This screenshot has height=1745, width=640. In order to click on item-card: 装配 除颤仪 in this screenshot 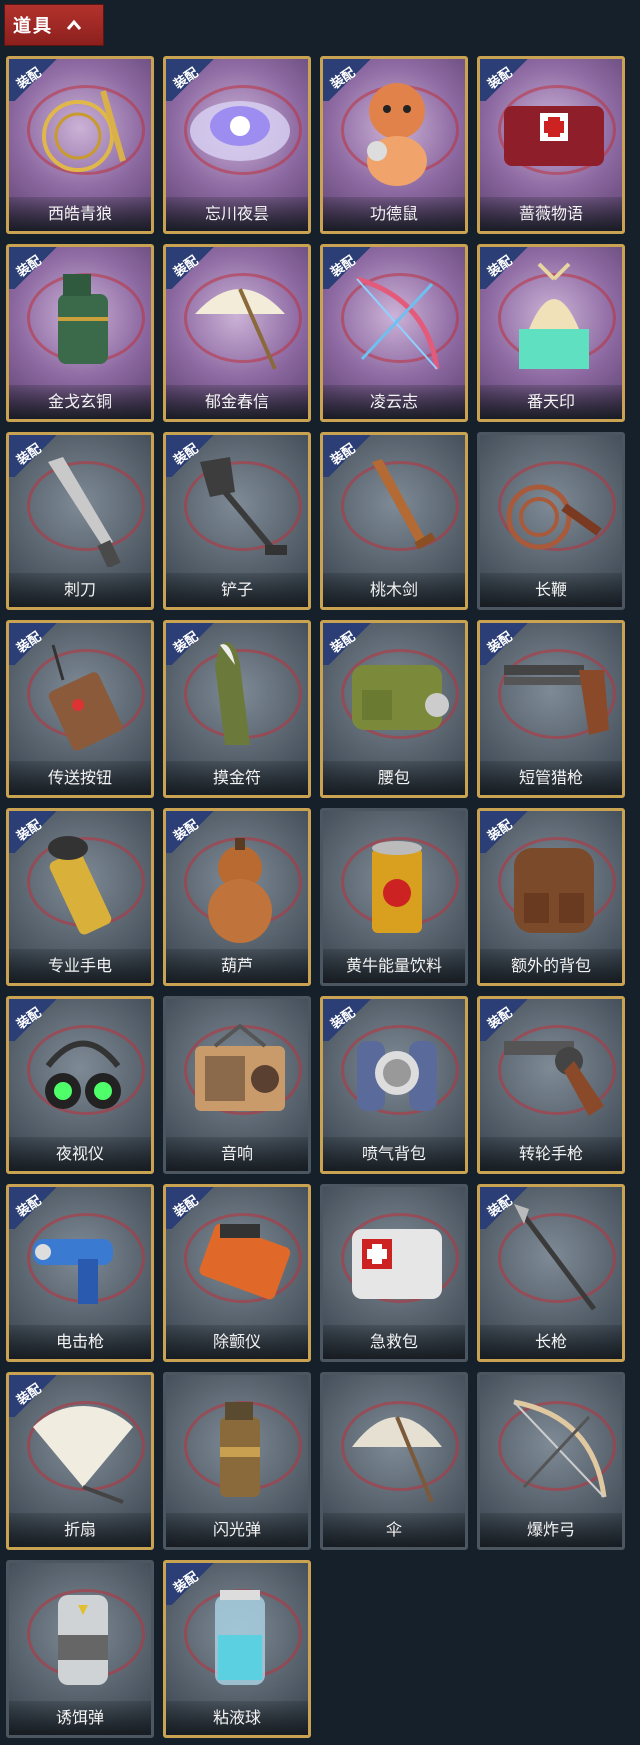, I will do `click(237, 1273)`.